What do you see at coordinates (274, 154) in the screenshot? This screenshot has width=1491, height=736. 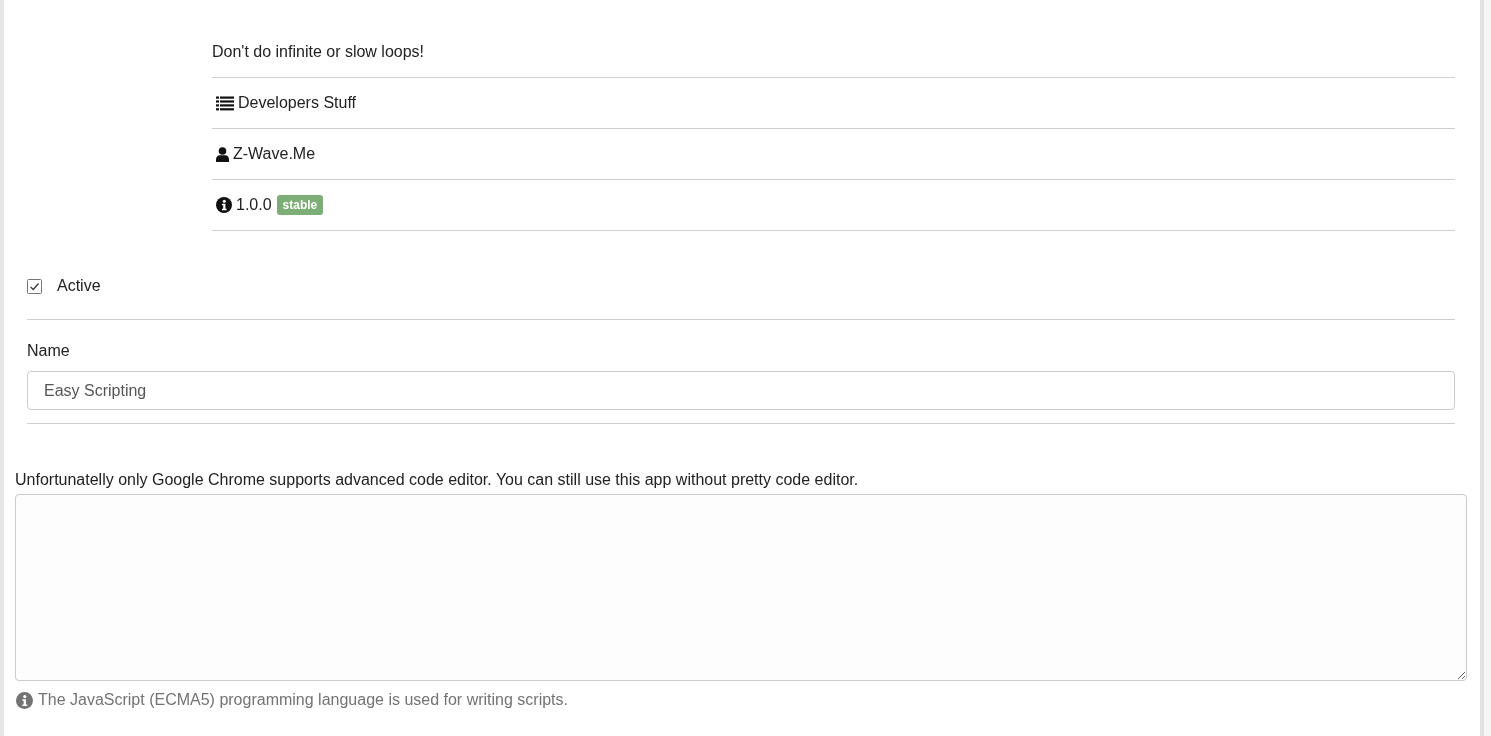 I see `author-text: Z-Wave.Me` at bounding box center [274, 154].